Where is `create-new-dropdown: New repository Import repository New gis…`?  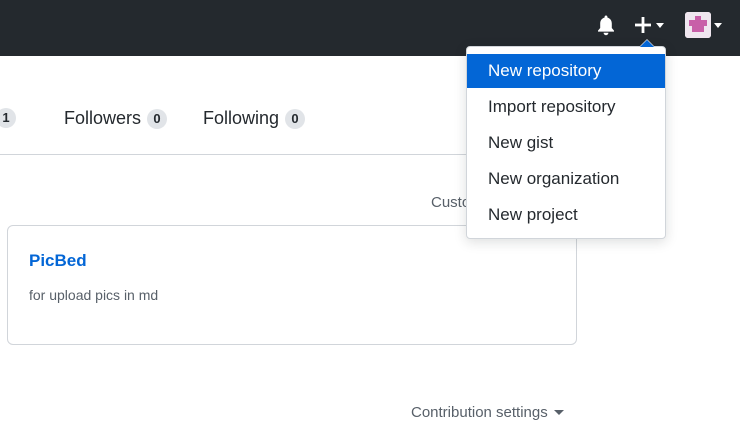
create-new-dropdown: New repository Import repository New gis… is located at coordinates (566, 139).